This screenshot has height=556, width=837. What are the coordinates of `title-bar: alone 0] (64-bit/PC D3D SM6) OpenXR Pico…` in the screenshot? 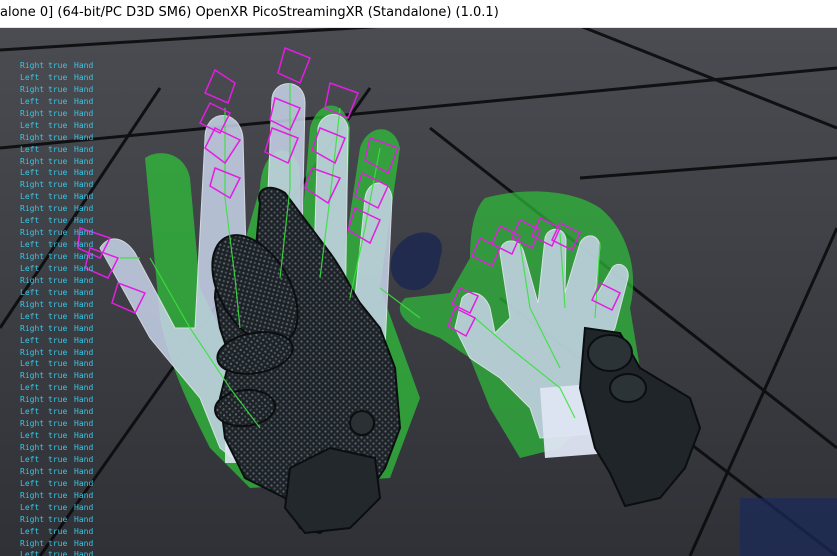 It's located at (418, 14).